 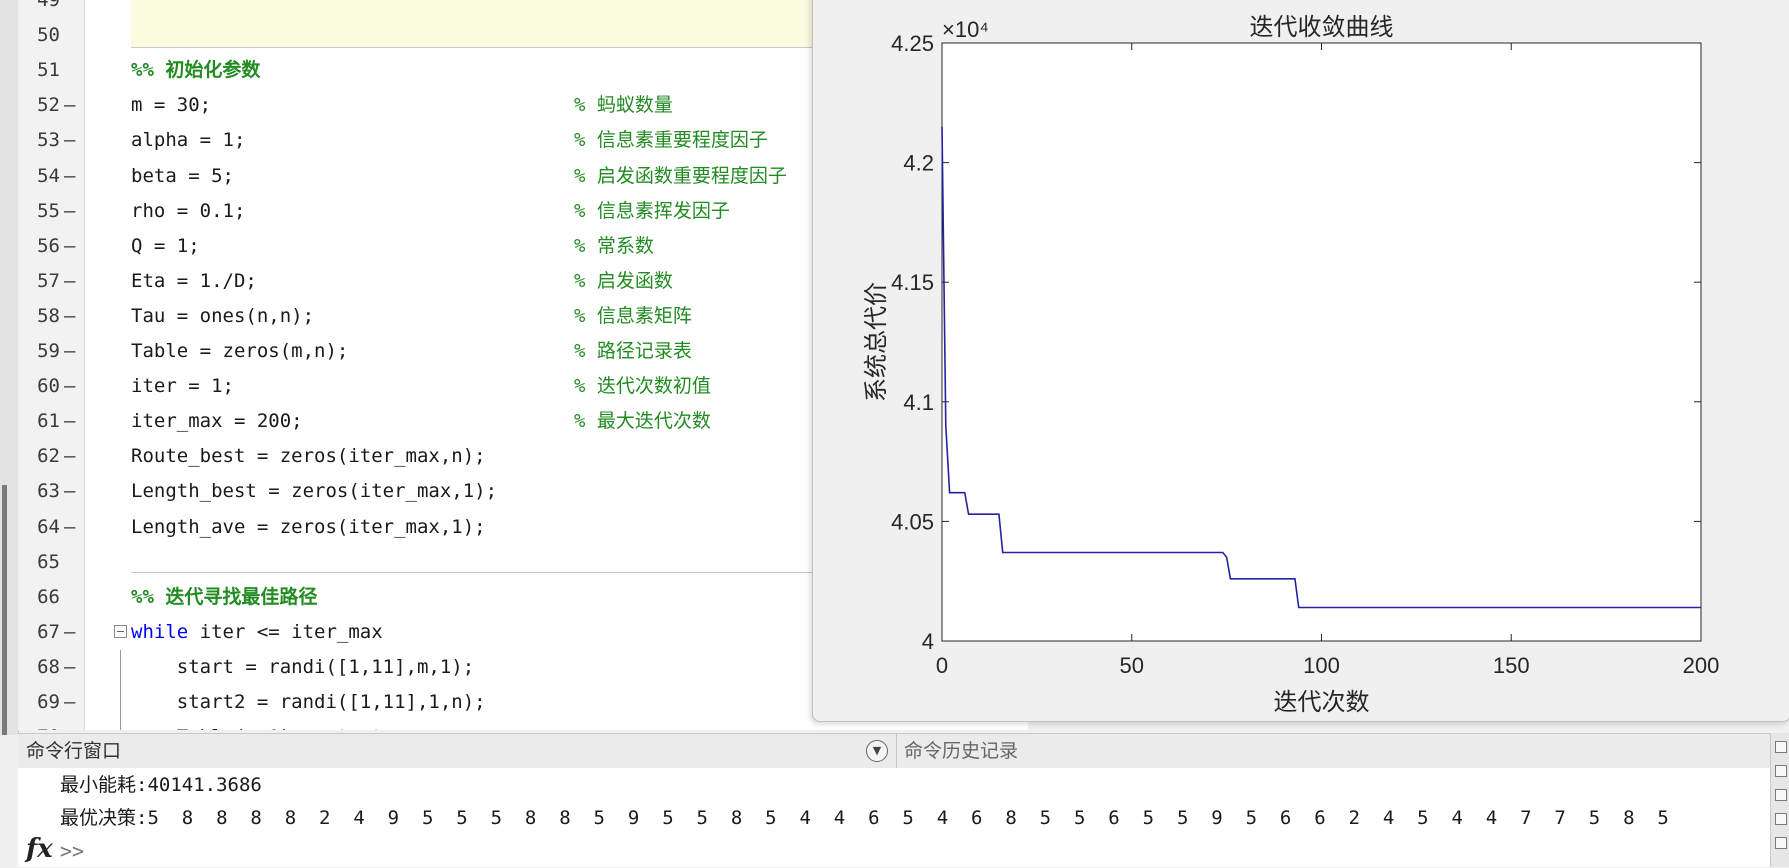 I want to click on line-number: 51, so click(x=48, y=70).